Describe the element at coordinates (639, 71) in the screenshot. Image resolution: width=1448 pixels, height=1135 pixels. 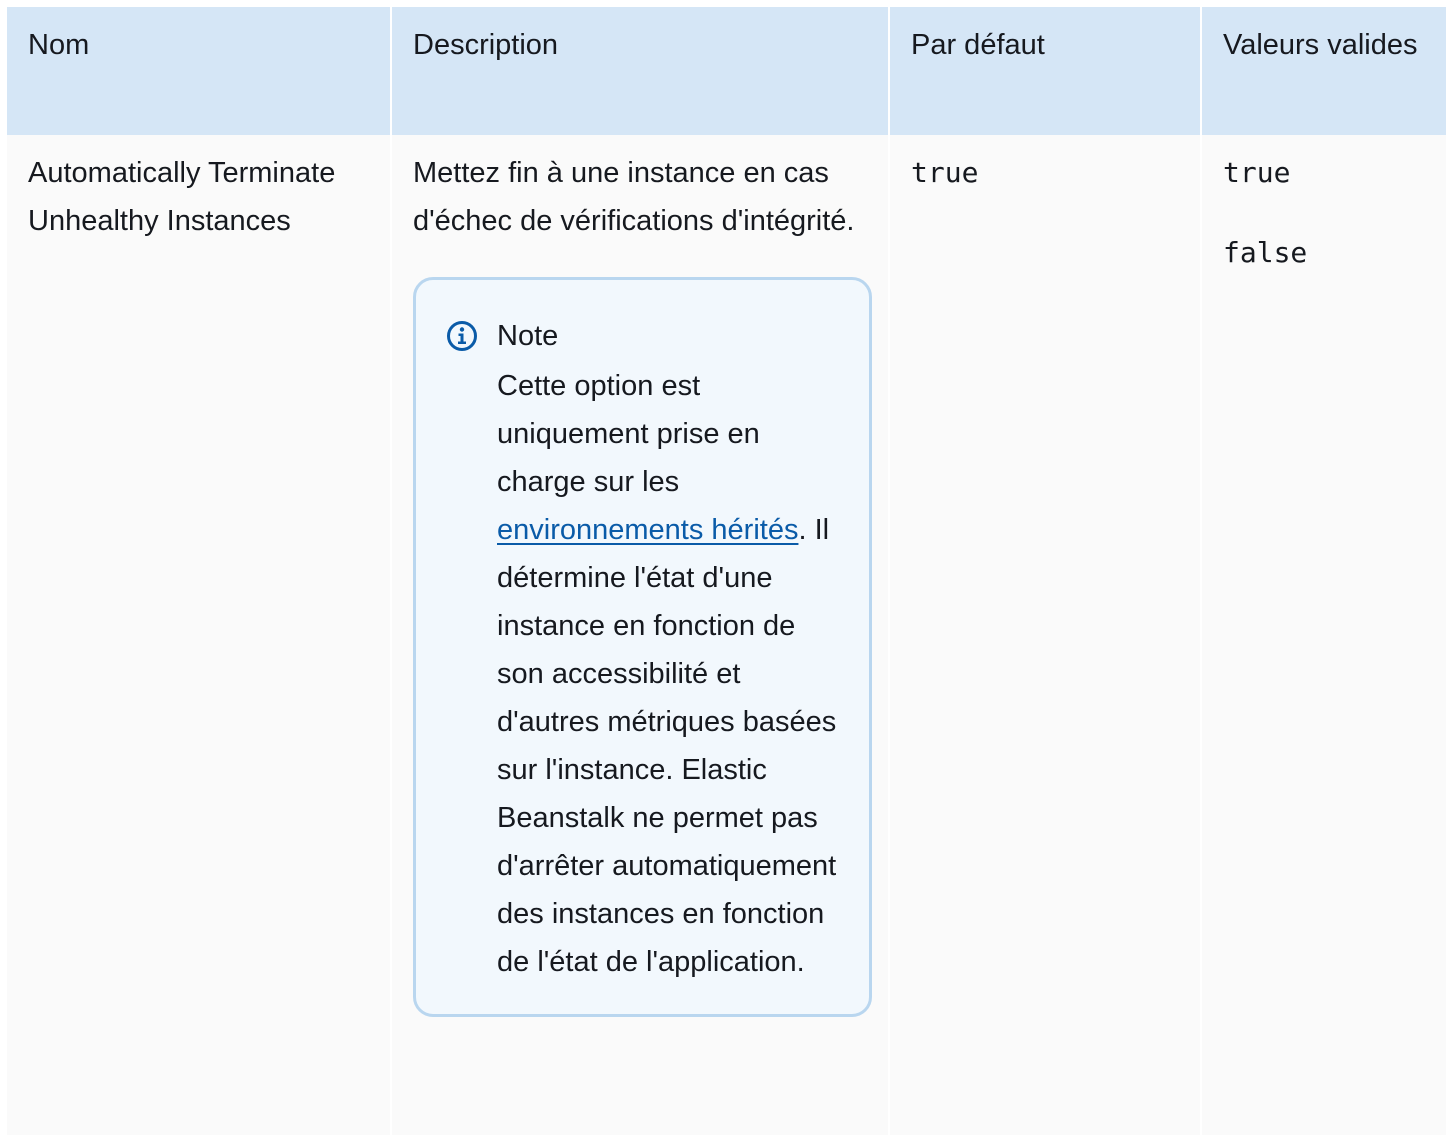
I see `column-header-description: Description` at that location.